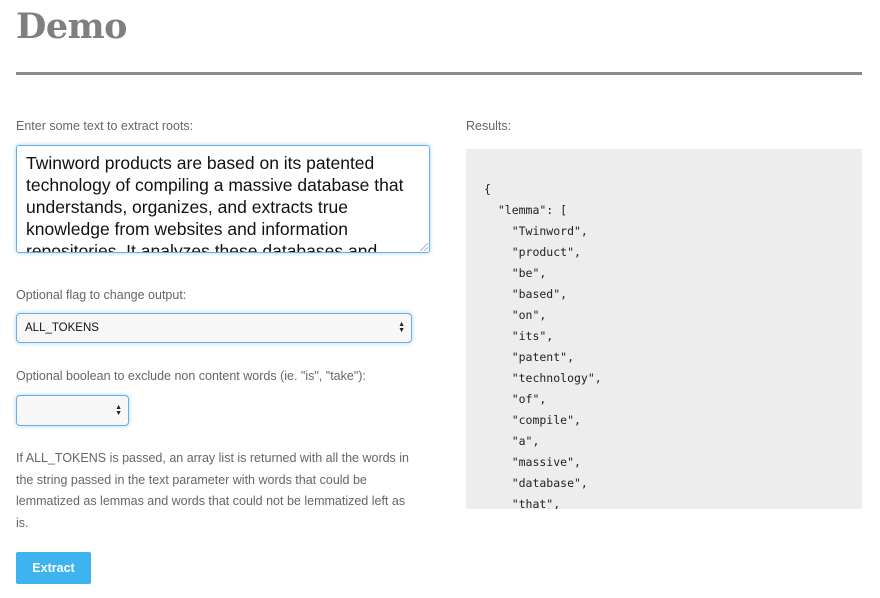 The height and width of the screenshot is (598, 880). Describe the element at coordinates (72, 26) in the screenshot. I see `page-title: Demo` at that location.